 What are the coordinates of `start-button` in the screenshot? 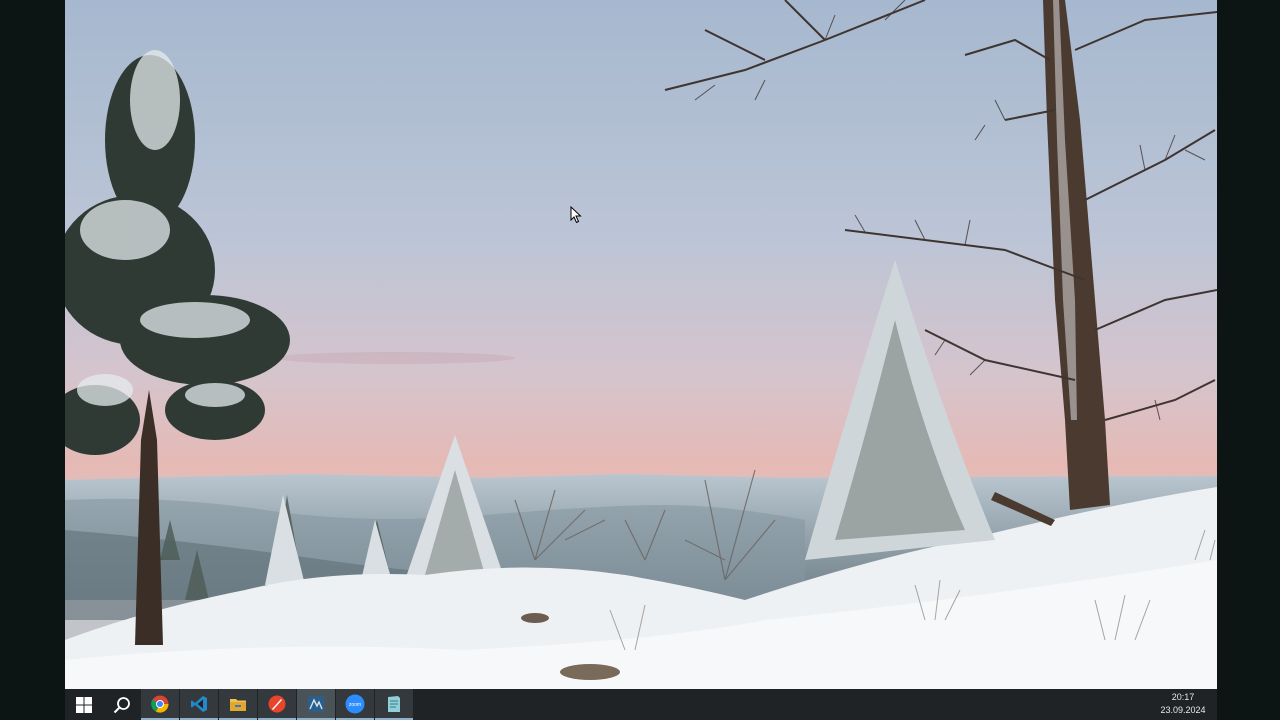 It's located at (84, 704).